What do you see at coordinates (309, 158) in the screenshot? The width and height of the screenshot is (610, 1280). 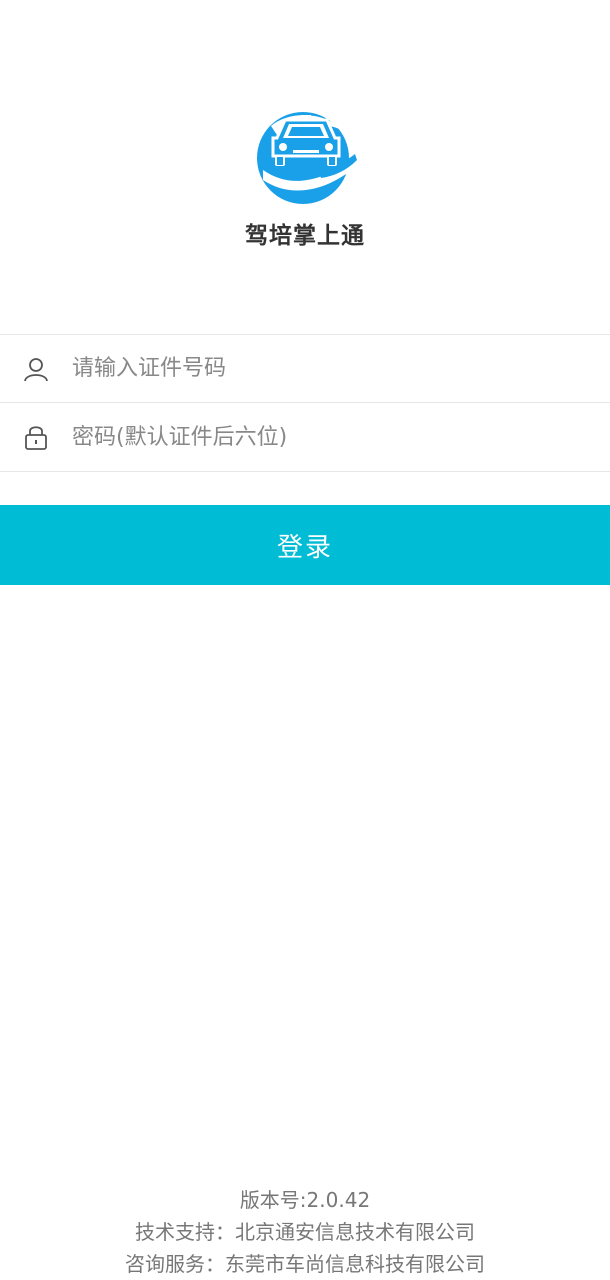 I see `car-in-hand-logo-icon` at bounding box center [309, 158].